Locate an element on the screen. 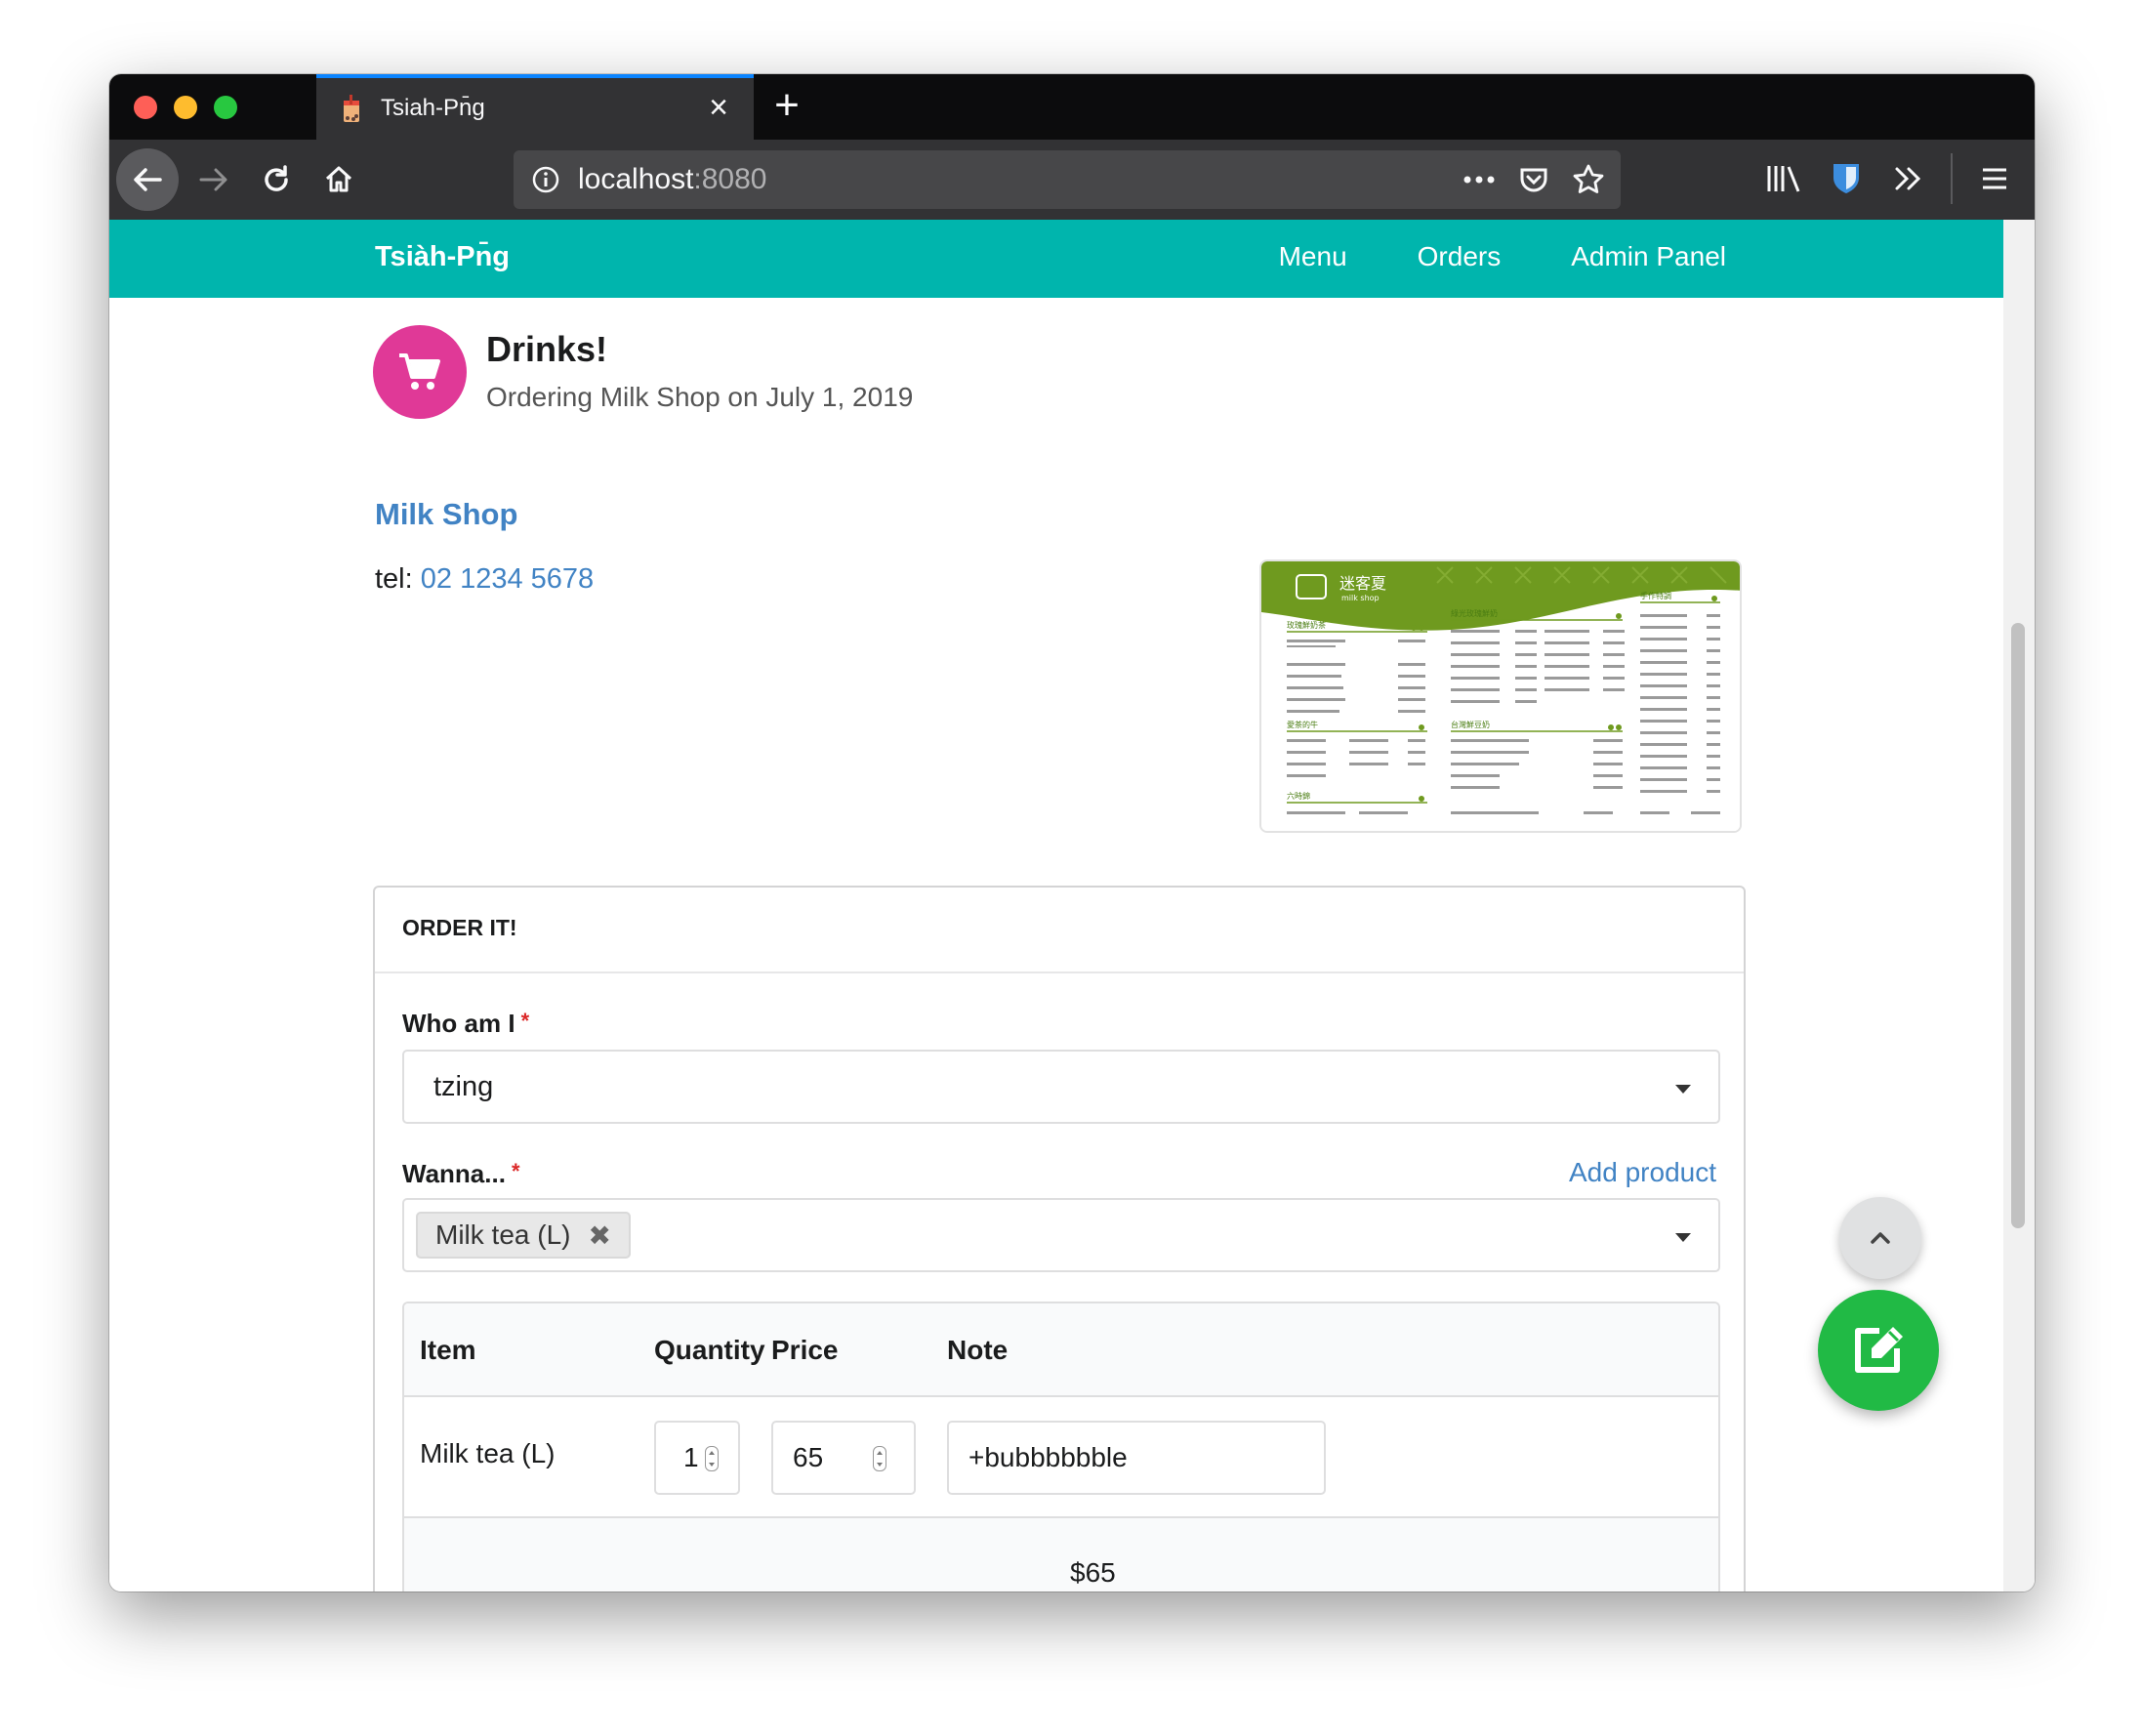 This screenshot has height=1736, width=2142. overflow-chevron-icon is located at coordinates (1908, 178).